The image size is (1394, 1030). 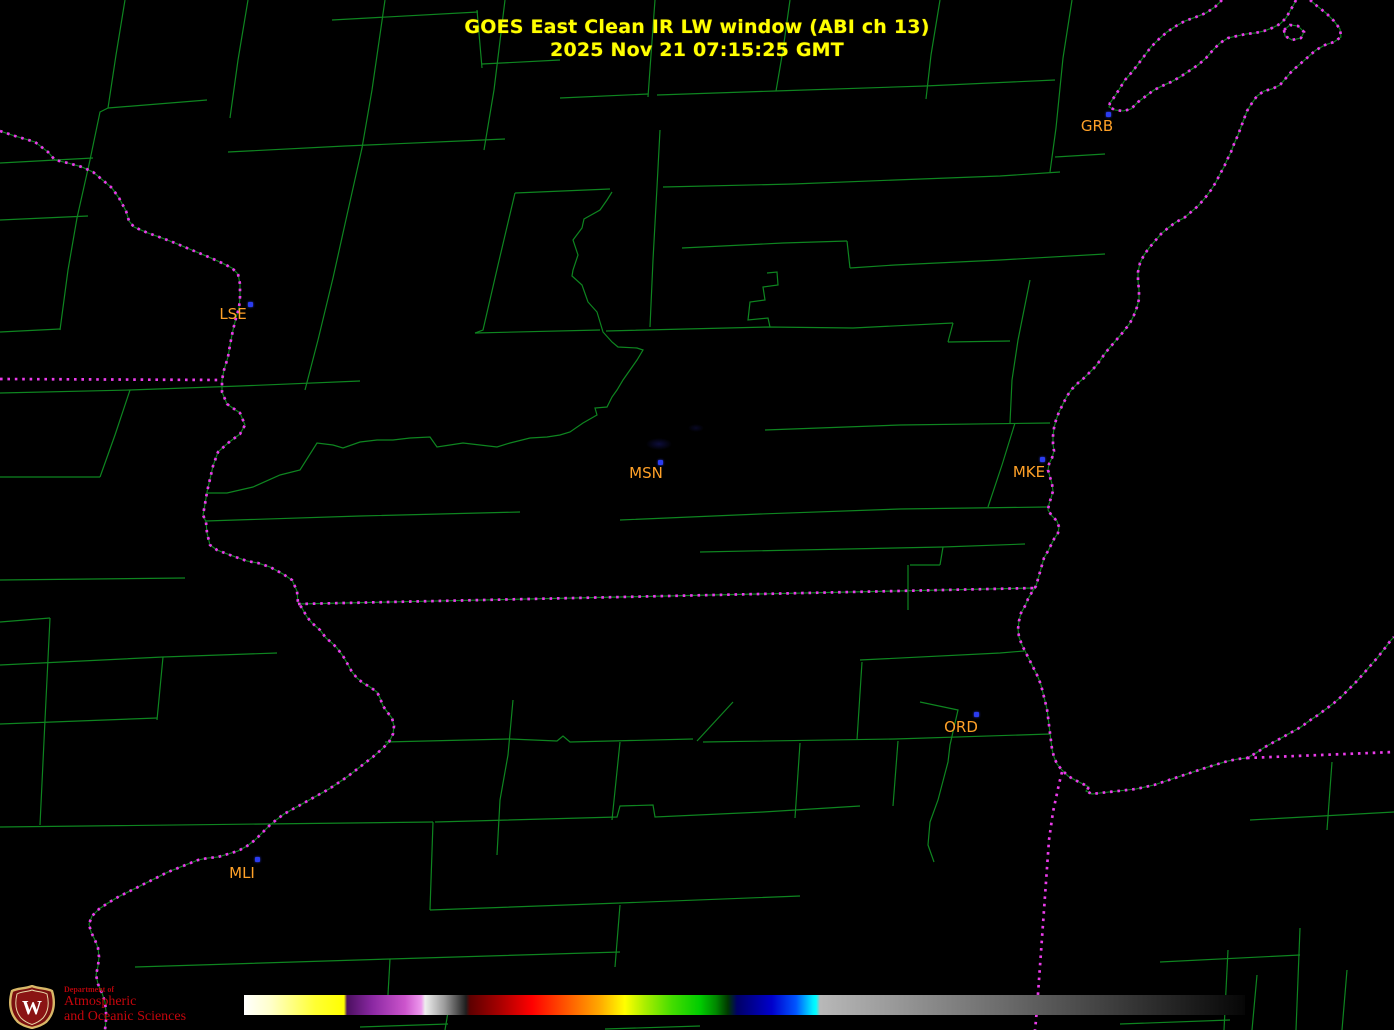 What do you see at coordinates (1029, 472) in the screenshot?
I see `station-label: MKE` at bounding box center [1029, 472].